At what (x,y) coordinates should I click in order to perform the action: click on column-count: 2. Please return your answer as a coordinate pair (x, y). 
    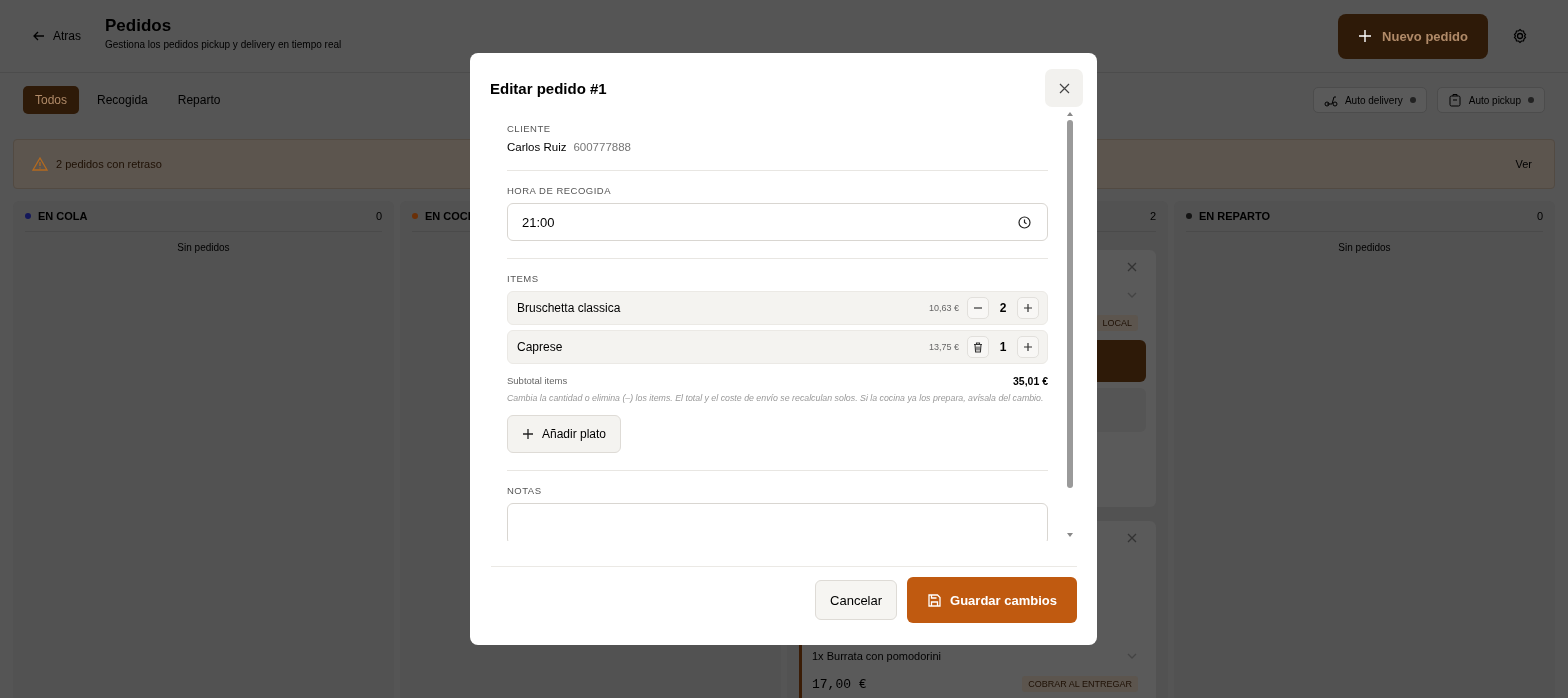
    Looking at the image, I should click on (1152, 216).